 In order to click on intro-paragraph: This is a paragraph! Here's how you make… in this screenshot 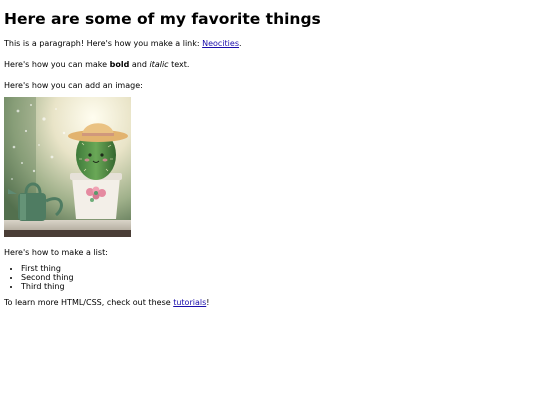, I will do `click(270, 44)`.